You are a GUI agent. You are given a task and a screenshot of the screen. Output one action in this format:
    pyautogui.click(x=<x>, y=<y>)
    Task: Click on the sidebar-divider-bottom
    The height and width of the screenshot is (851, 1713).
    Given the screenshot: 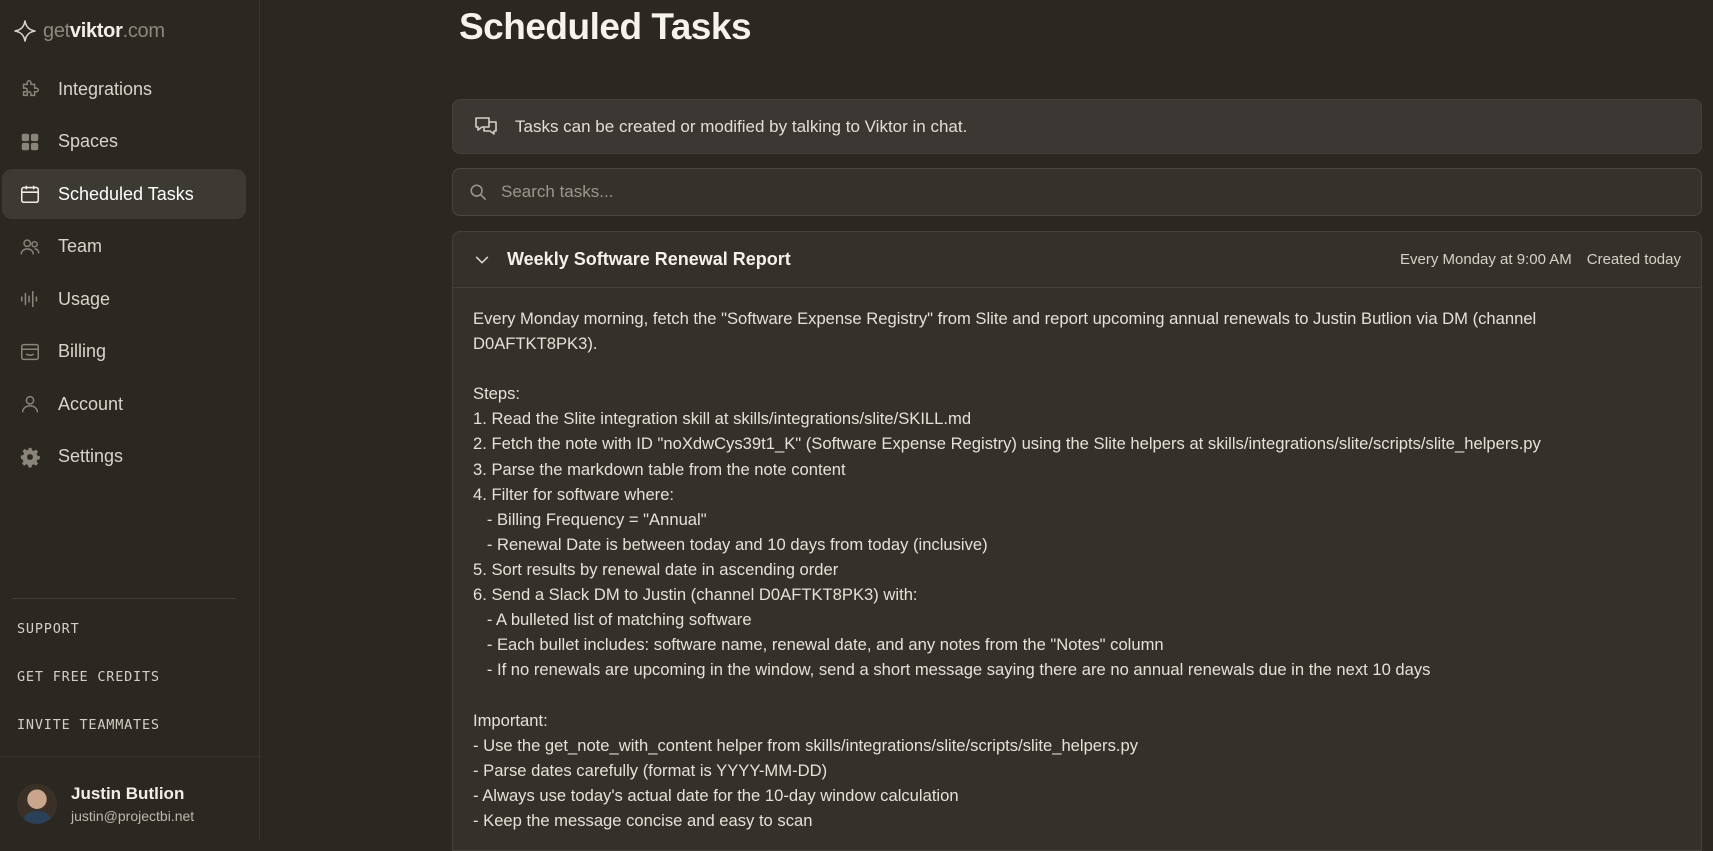 What is the action you would take?
    pyautogui.click(x=130, y=756)
    